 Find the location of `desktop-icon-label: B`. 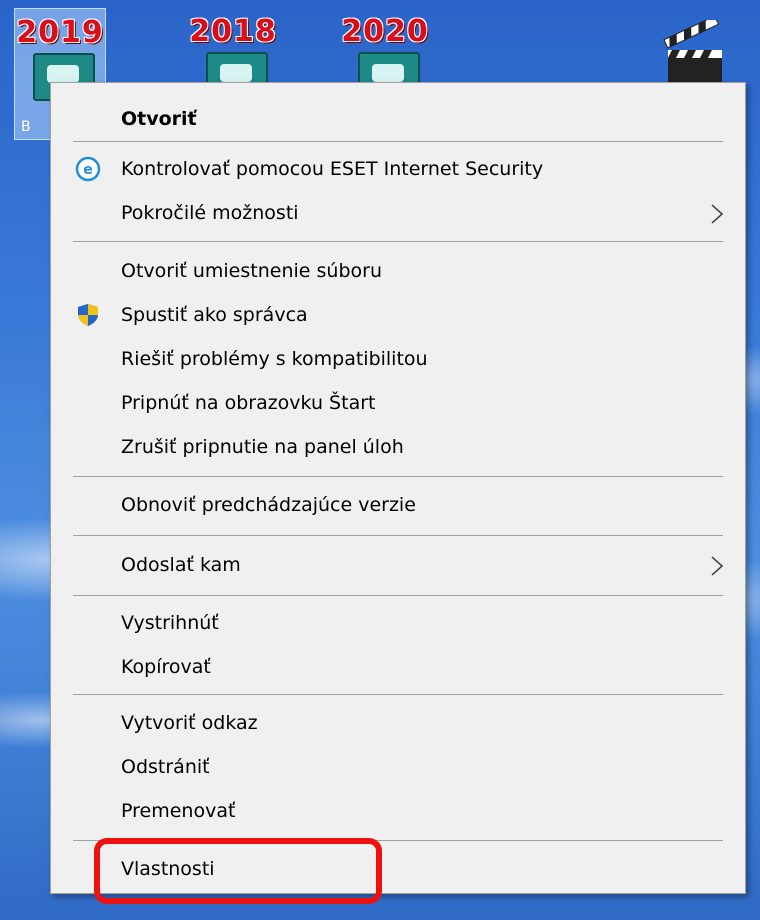

desktop-icon-label: B is located at coordinates (26, 127).